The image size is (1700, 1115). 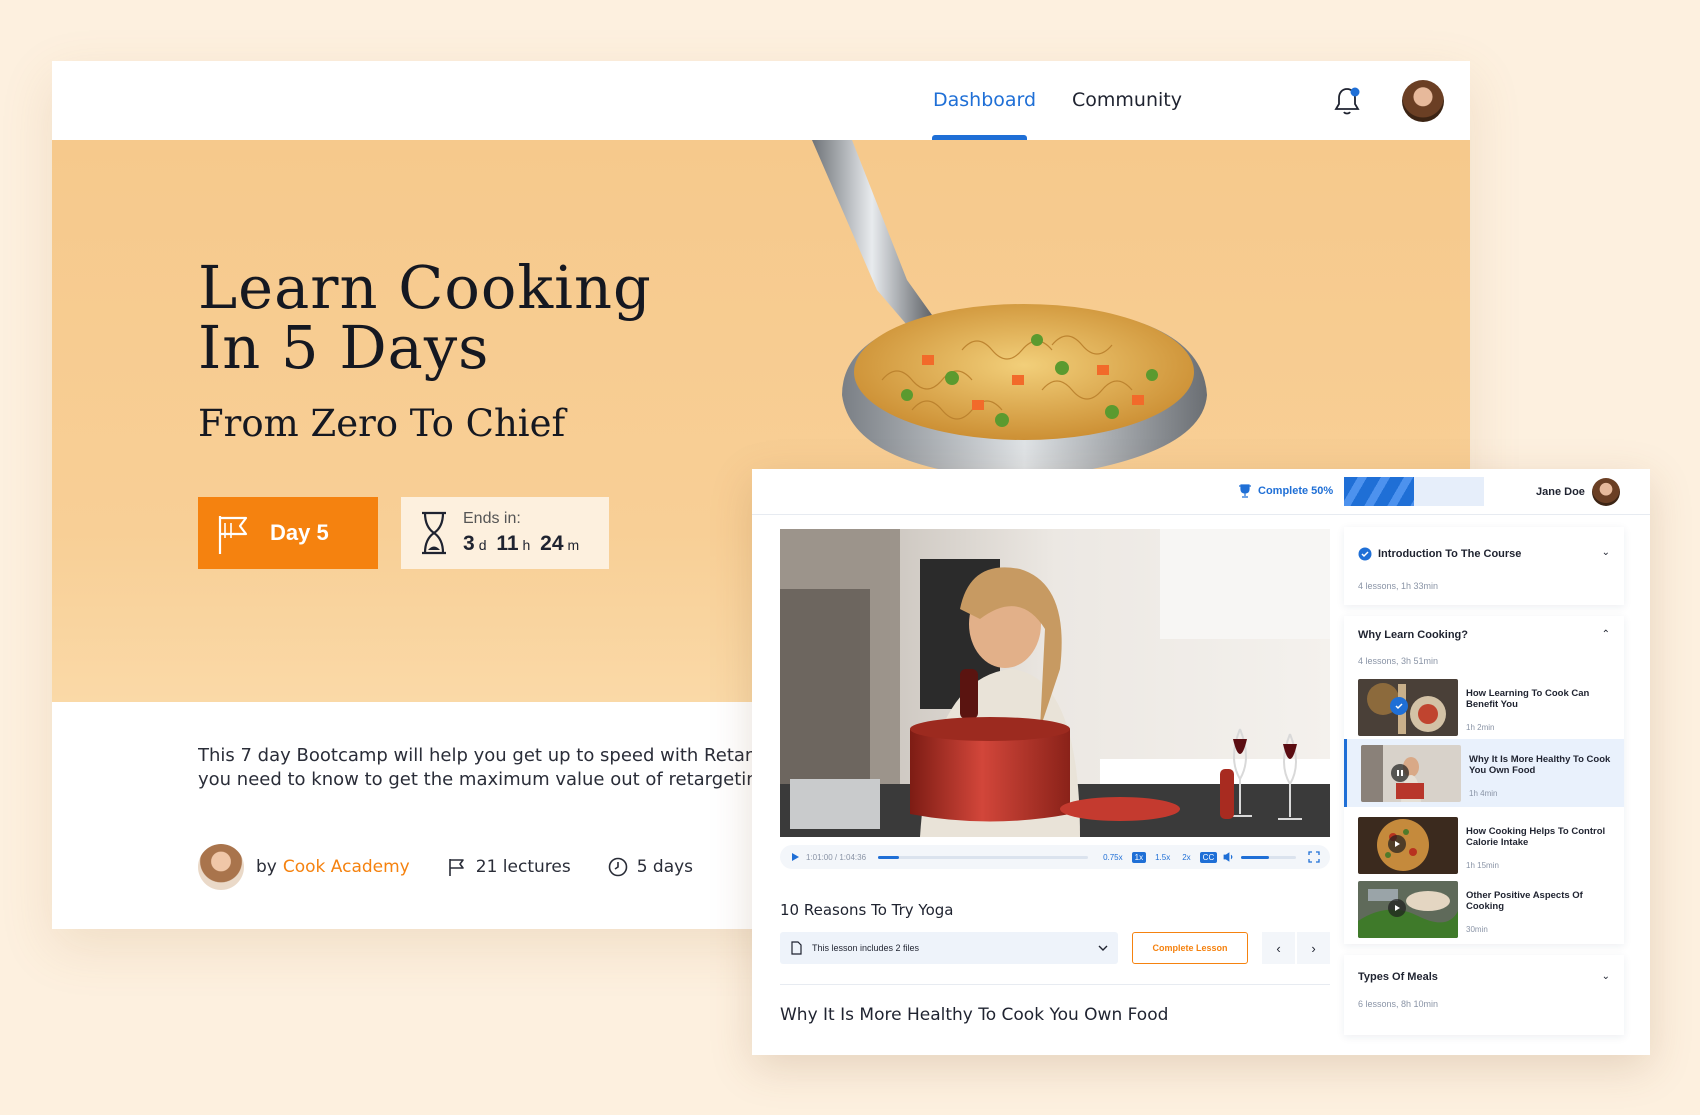 I want to click on lesson-item-duration: 30min, so click(x=1477, y=929).